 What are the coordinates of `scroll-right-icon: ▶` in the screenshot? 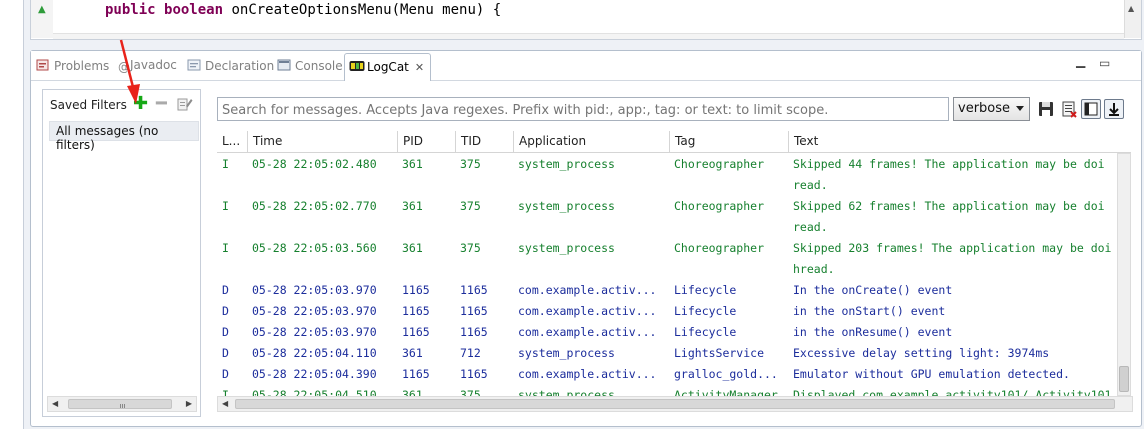 It's located at (189, 403).